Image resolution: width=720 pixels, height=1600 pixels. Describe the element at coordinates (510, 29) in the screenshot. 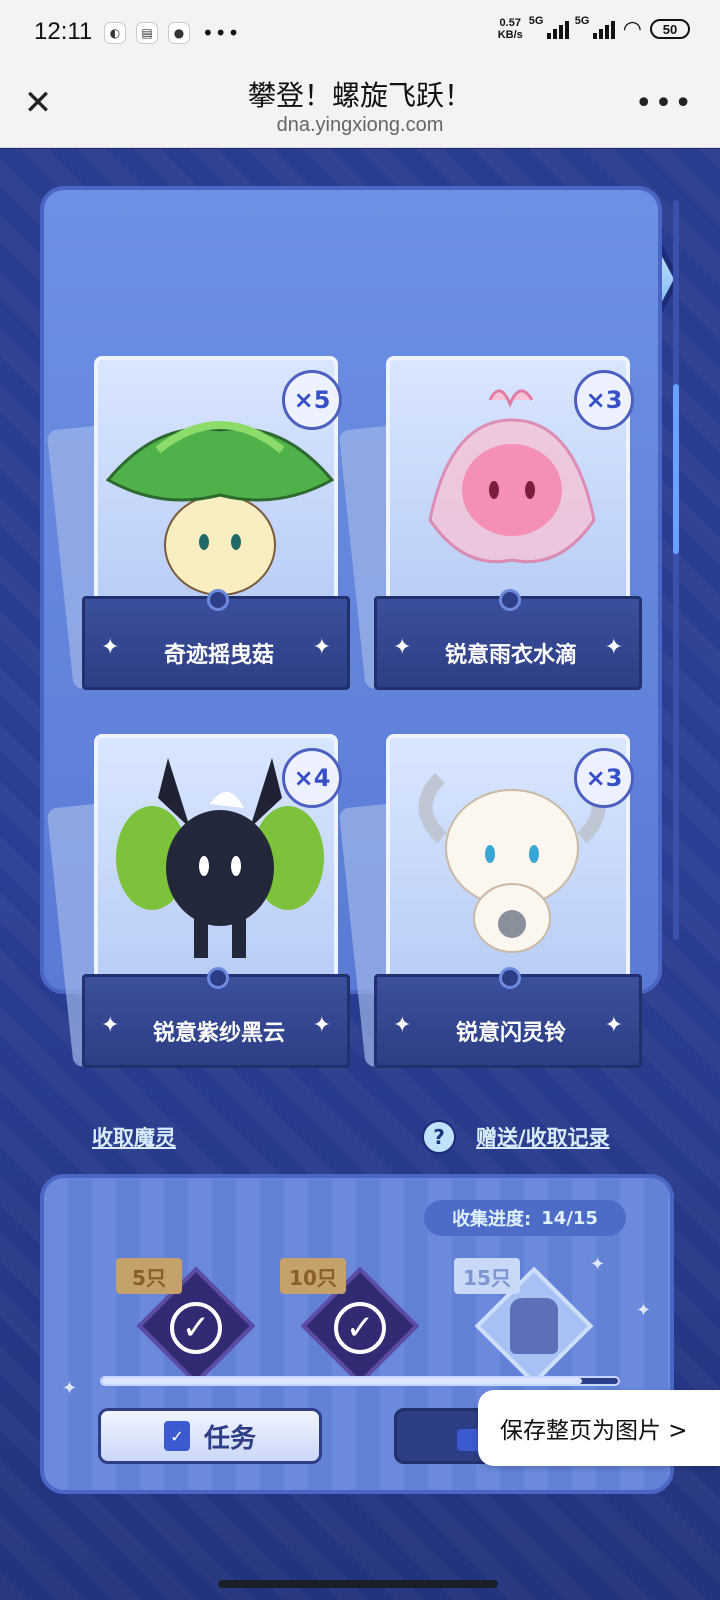

I see `net-speed: 0.57 KB/s` at that location.